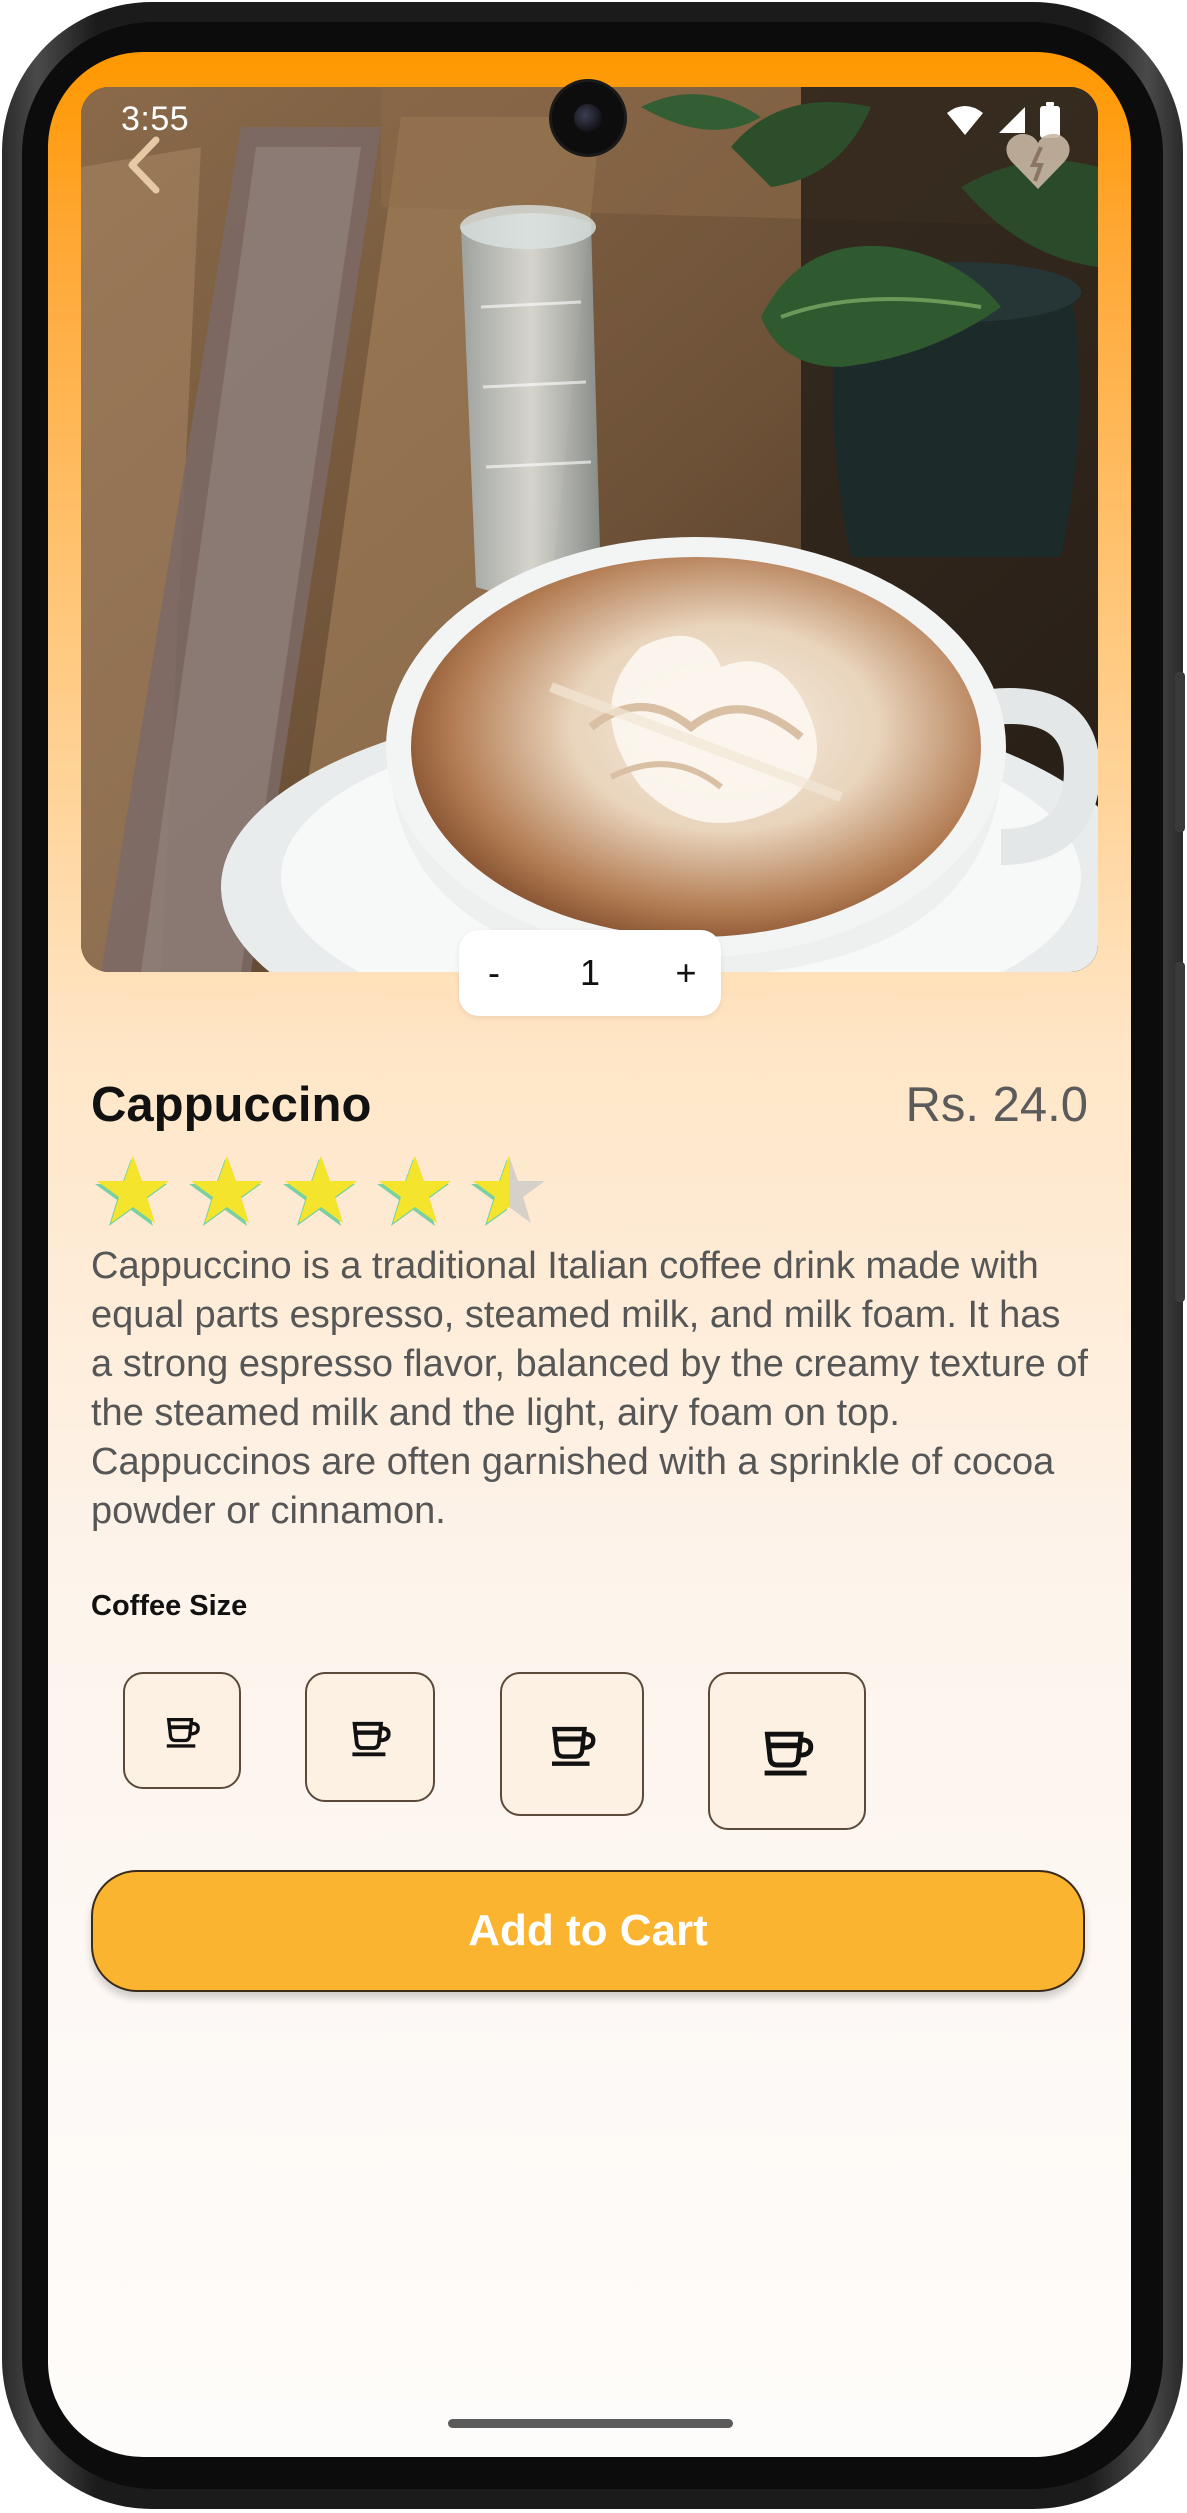 The height and width of the screenshot is (2513, 1187). What do you see at coordinates (588, 1931) in the screenshot?
I see `add-to-cart-button: Add to Cart` at bounding box center [588, 1931].